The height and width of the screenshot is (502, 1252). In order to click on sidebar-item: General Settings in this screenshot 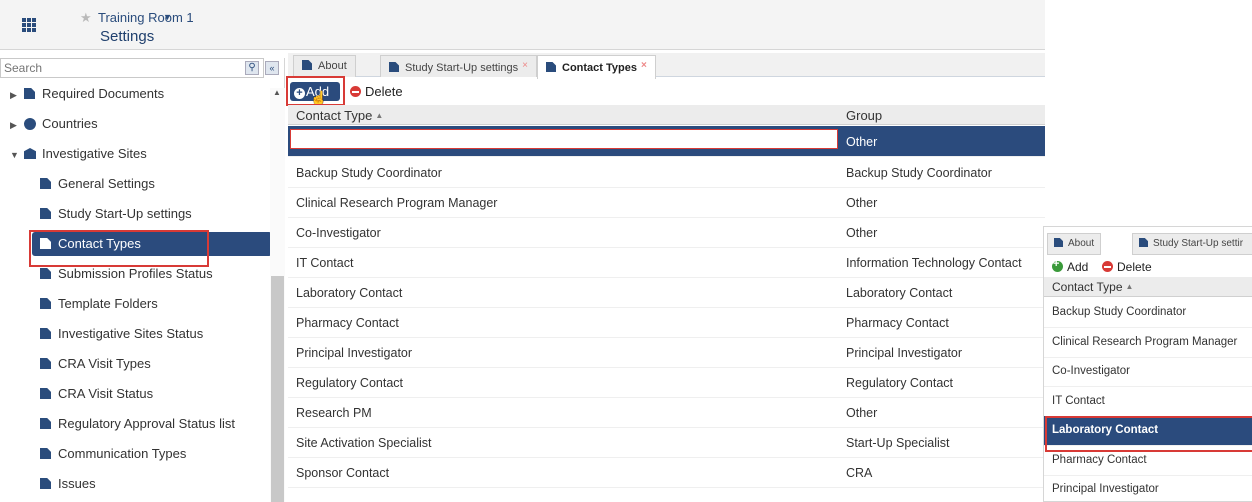, I will do `click(97, 184)`.